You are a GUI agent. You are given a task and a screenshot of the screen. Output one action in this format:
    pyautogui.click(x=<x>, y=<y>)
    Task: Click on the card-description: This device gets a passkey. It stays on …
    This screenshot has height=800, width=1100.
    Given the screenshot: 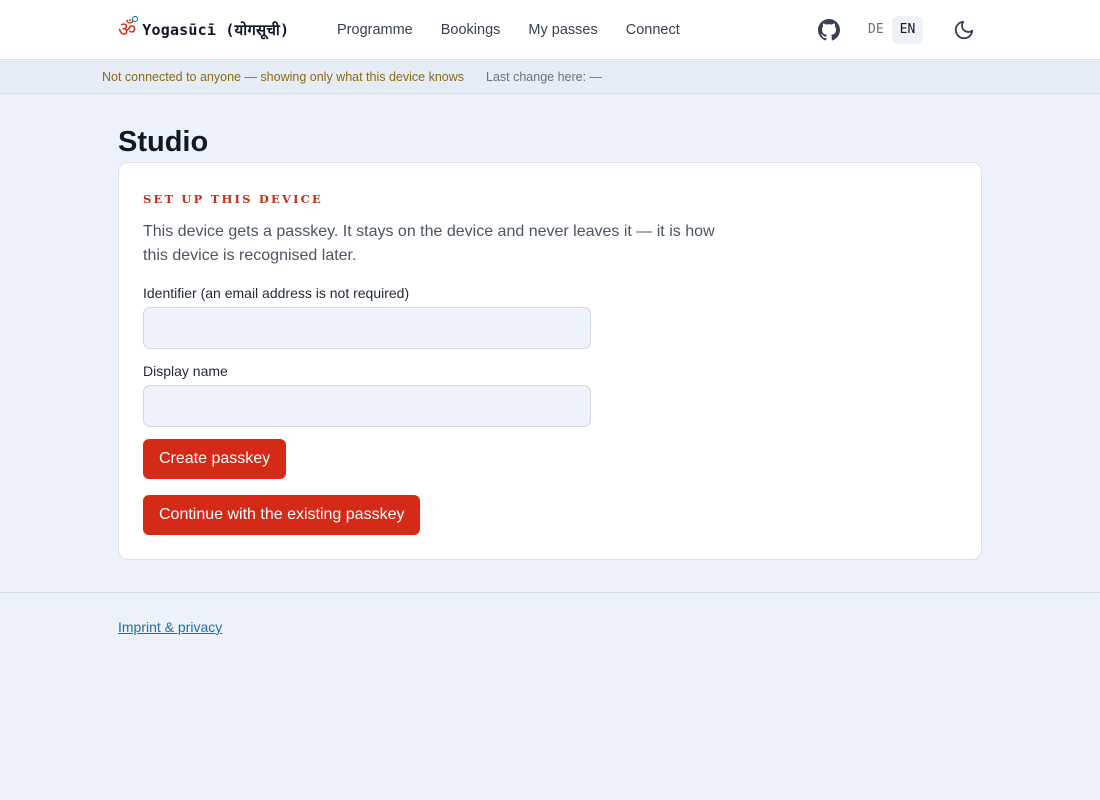 What is the action you would take?
    pyautogui.click(x=429, y=243)
    